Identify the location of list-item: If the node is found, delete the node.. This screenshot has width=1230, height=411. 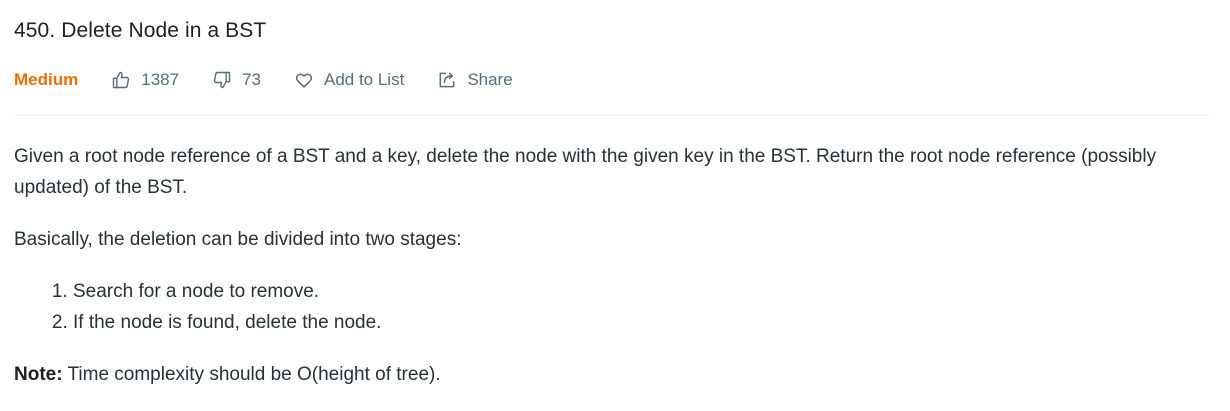
(638, 322).